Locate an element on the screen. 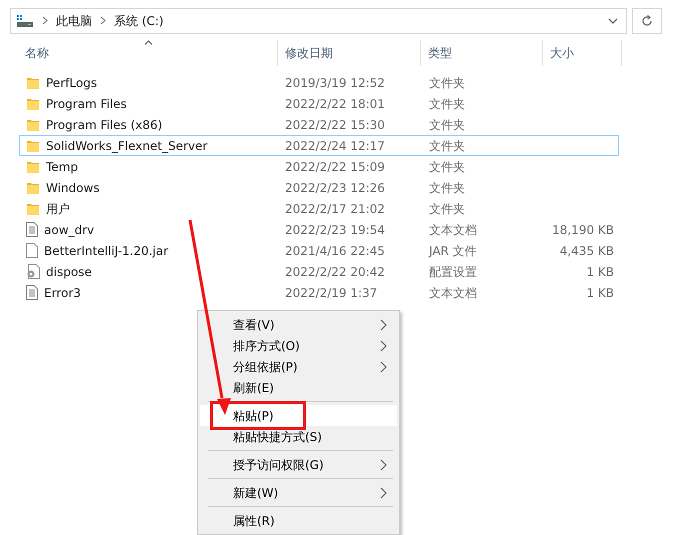  focused-row: SolidWorks_Flexnet_Server 2022/2/24 12:17 文件夹 is located at coordinates (319, 145).